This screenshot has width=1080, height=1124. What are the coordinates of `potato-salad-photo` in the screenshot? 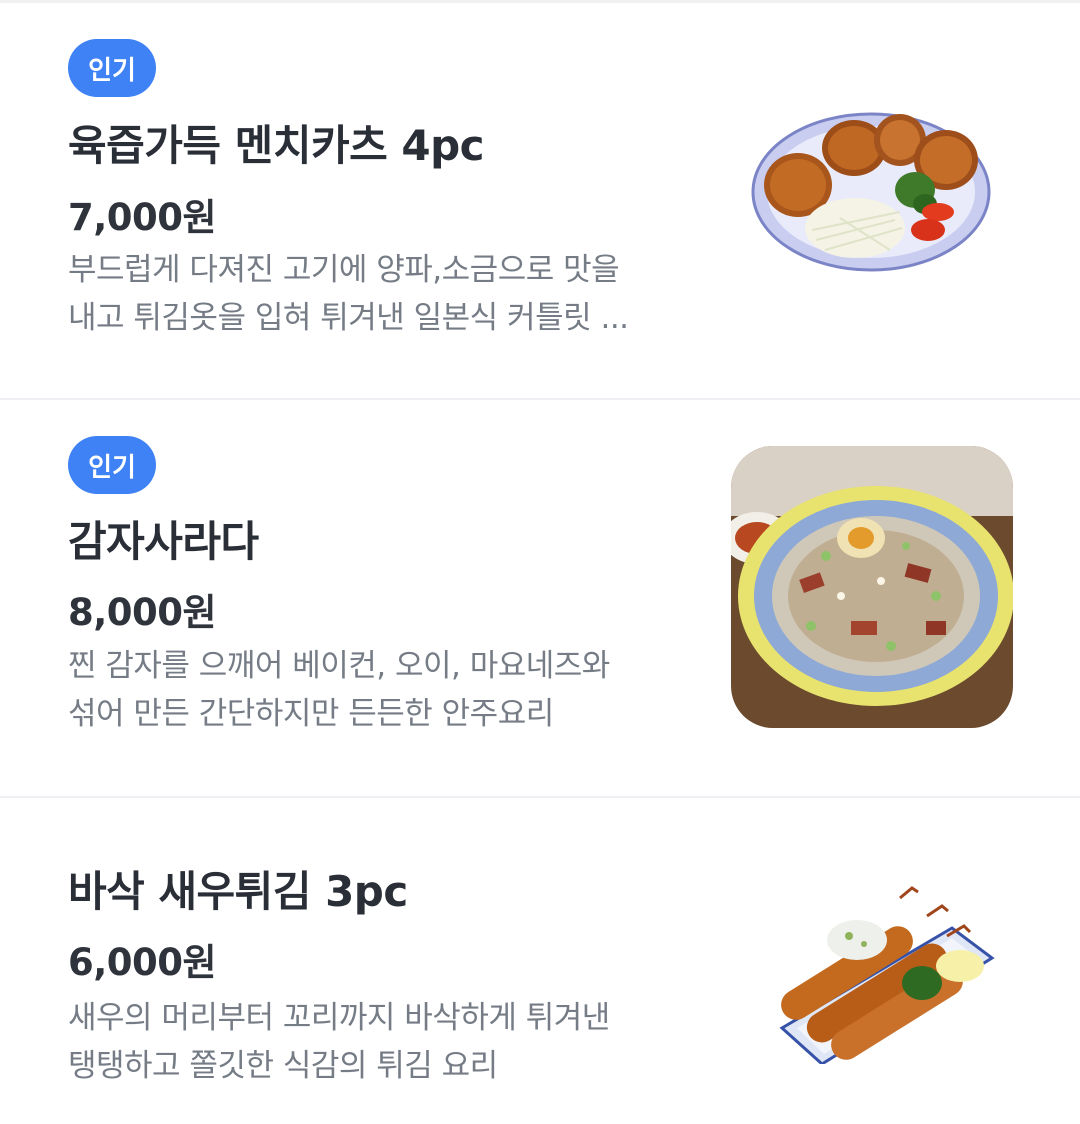 It's located at (872, 587).